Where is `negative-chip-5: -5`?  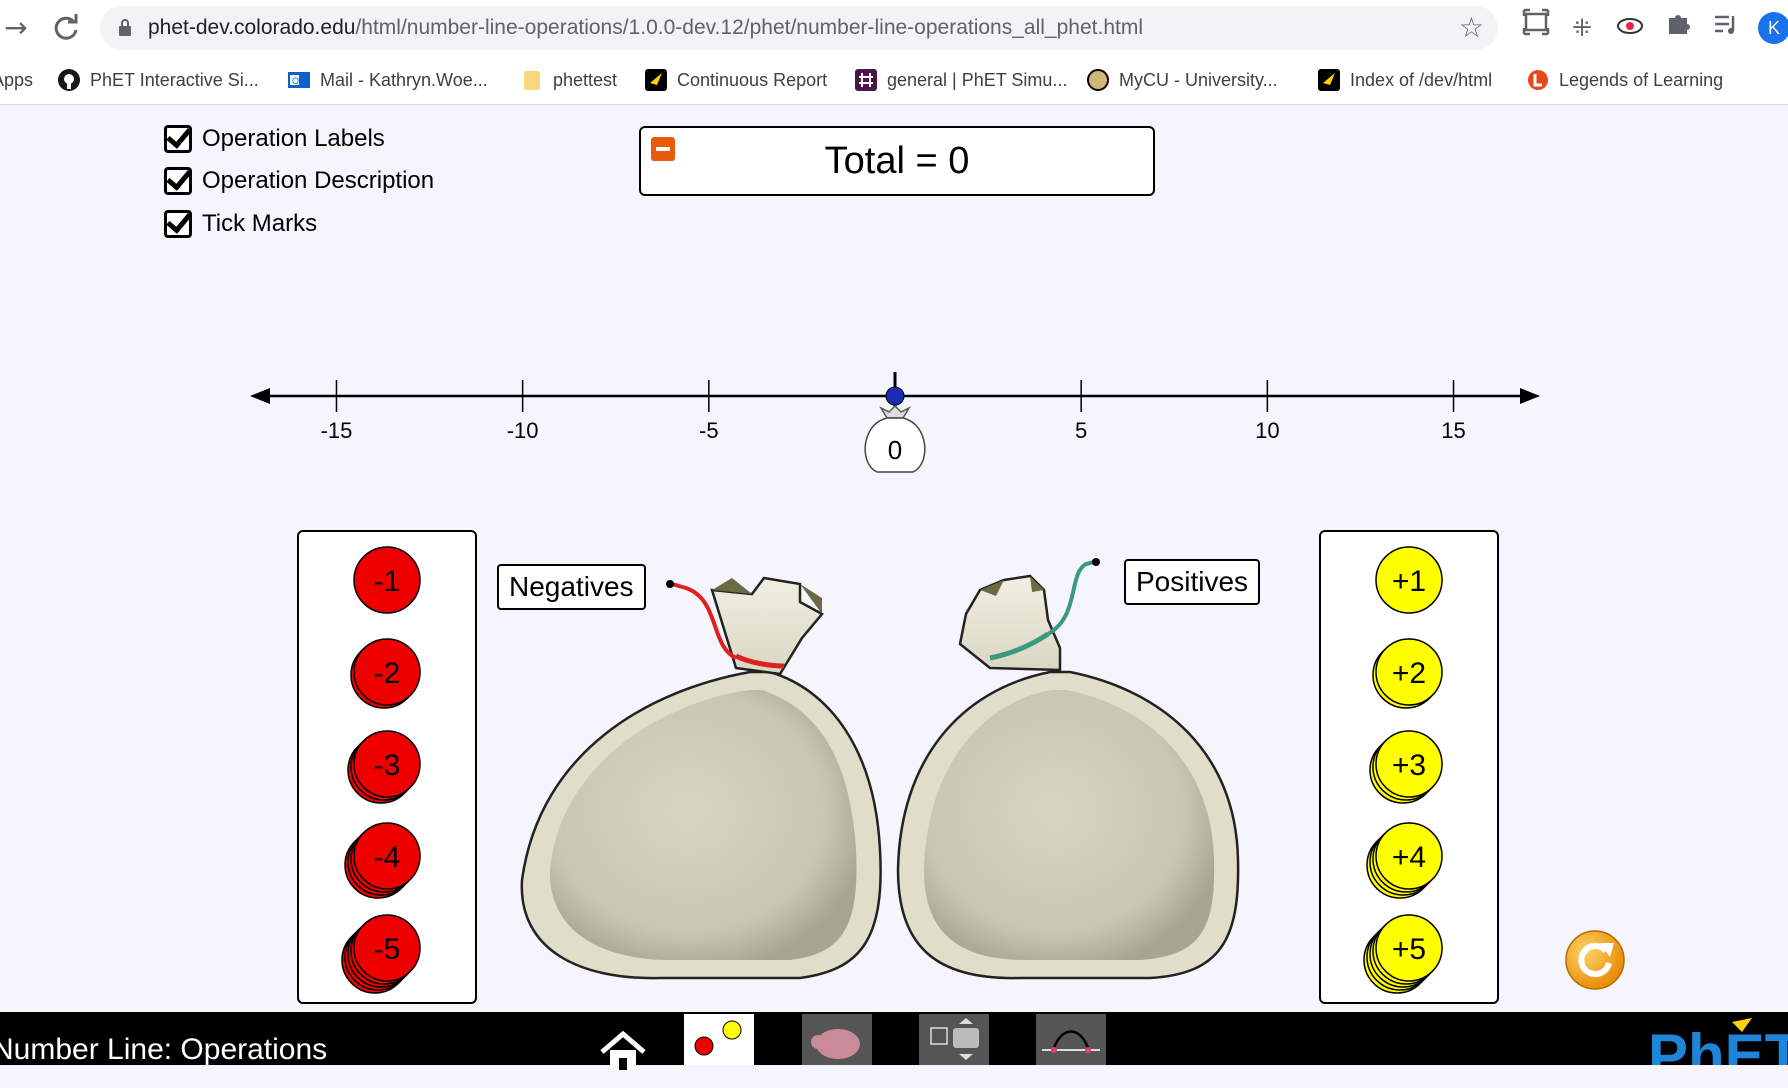
negative-chip-5: -5 is located at coordinates (381, 954).